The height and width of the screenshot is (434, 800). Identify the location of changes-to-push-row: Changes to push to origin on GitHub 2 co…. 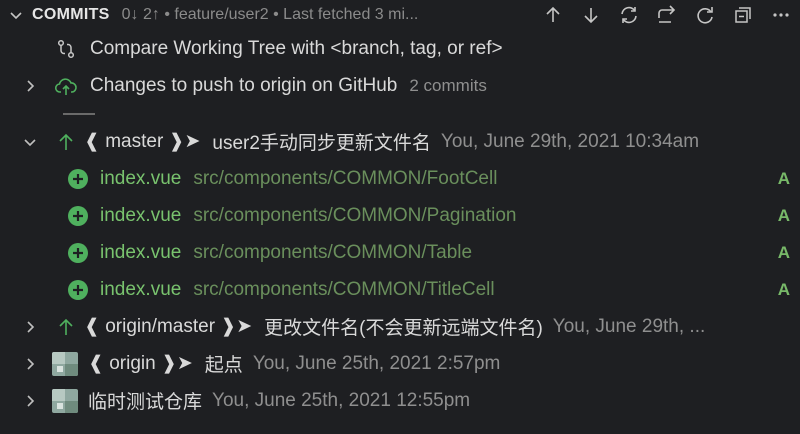
(400, 85).